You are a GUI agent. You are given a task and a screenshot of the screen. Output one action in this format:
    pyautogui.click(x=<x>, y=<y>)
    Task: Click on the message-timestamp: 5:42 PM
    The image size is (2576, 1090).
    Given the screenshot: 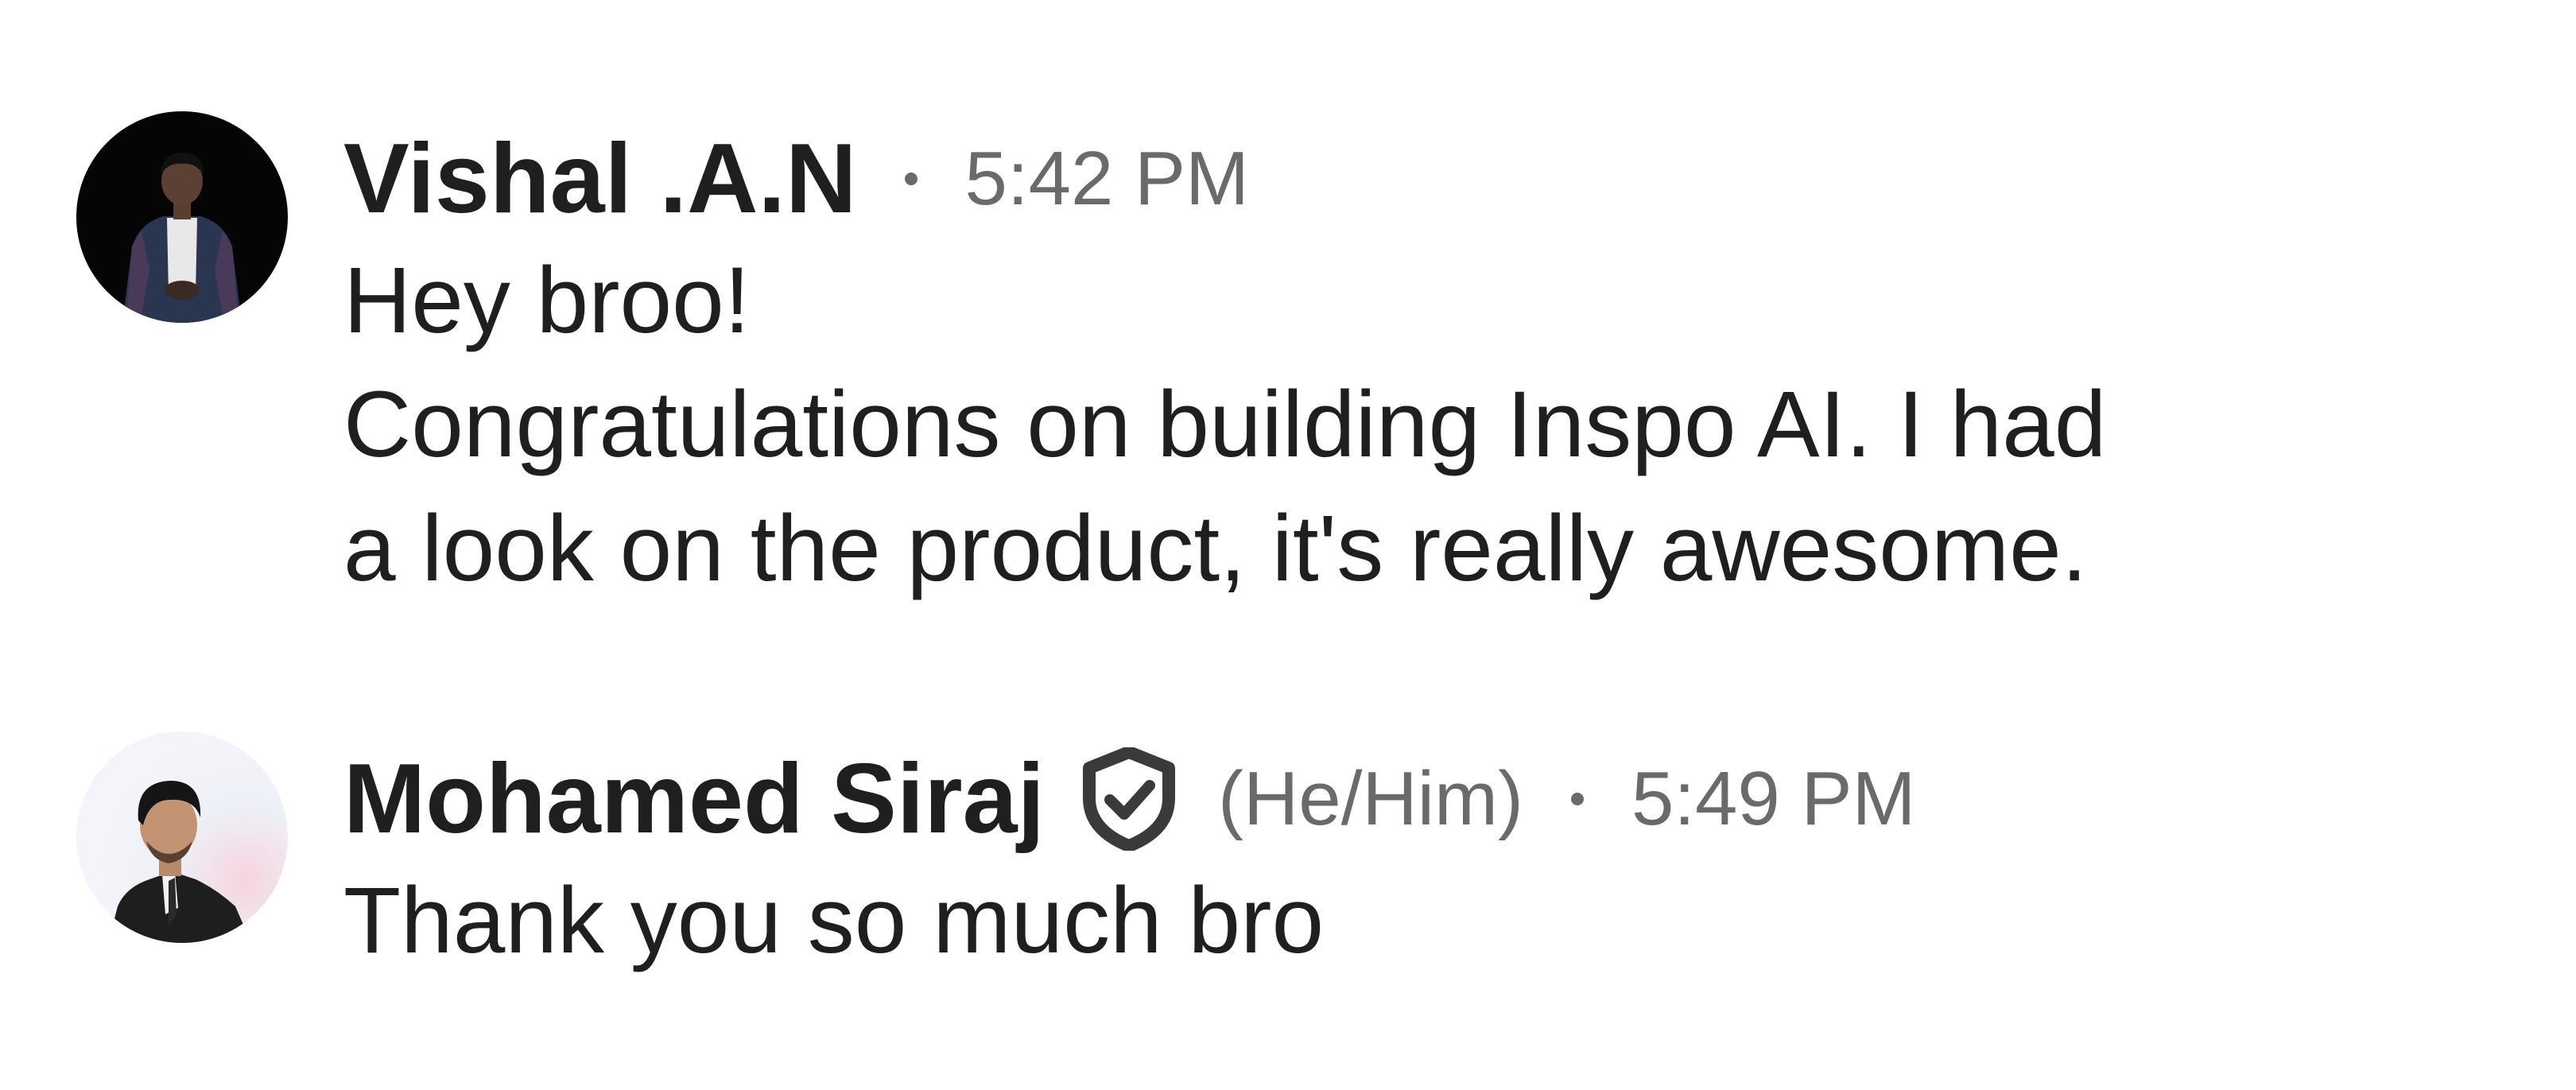 What is the action you would take?
    pyautogui.click(x=1107, y=178)
    